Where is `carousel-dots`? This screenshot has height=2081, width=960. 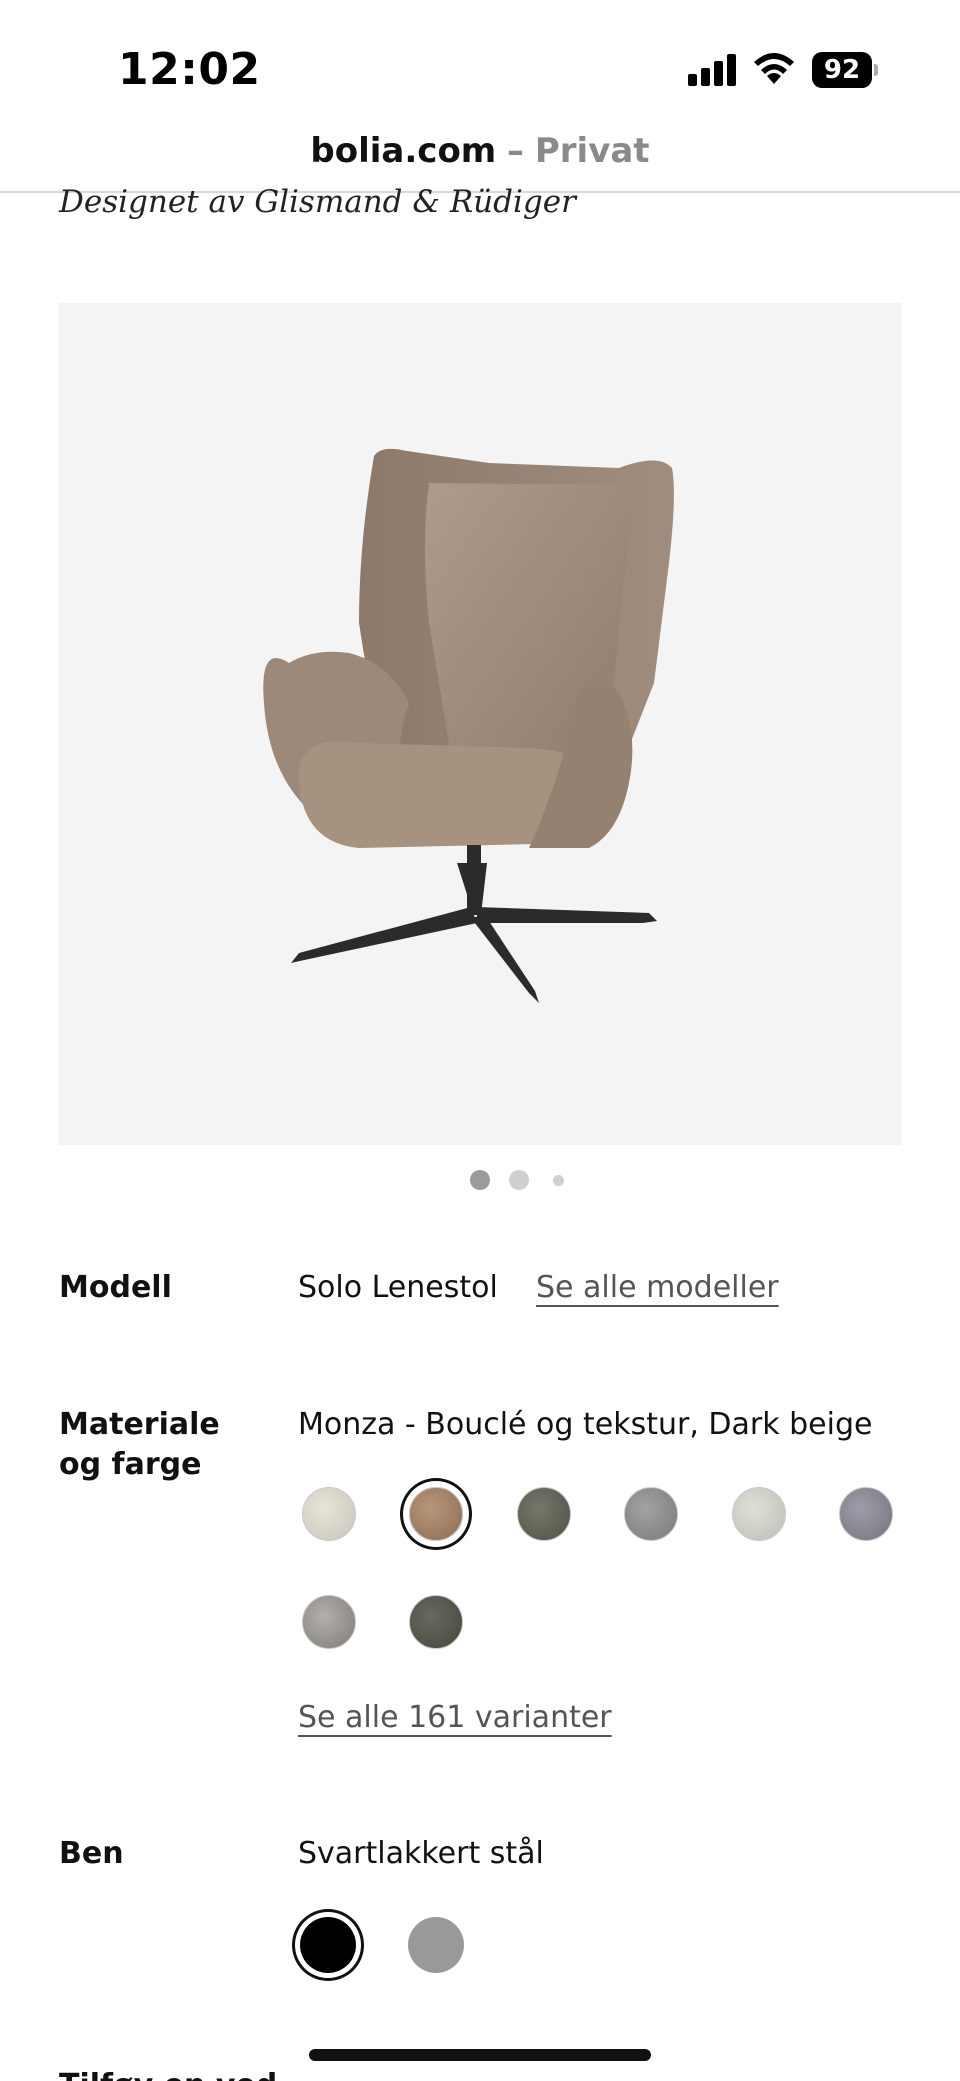
carousel-dots is located at coordinates (480, 1180).